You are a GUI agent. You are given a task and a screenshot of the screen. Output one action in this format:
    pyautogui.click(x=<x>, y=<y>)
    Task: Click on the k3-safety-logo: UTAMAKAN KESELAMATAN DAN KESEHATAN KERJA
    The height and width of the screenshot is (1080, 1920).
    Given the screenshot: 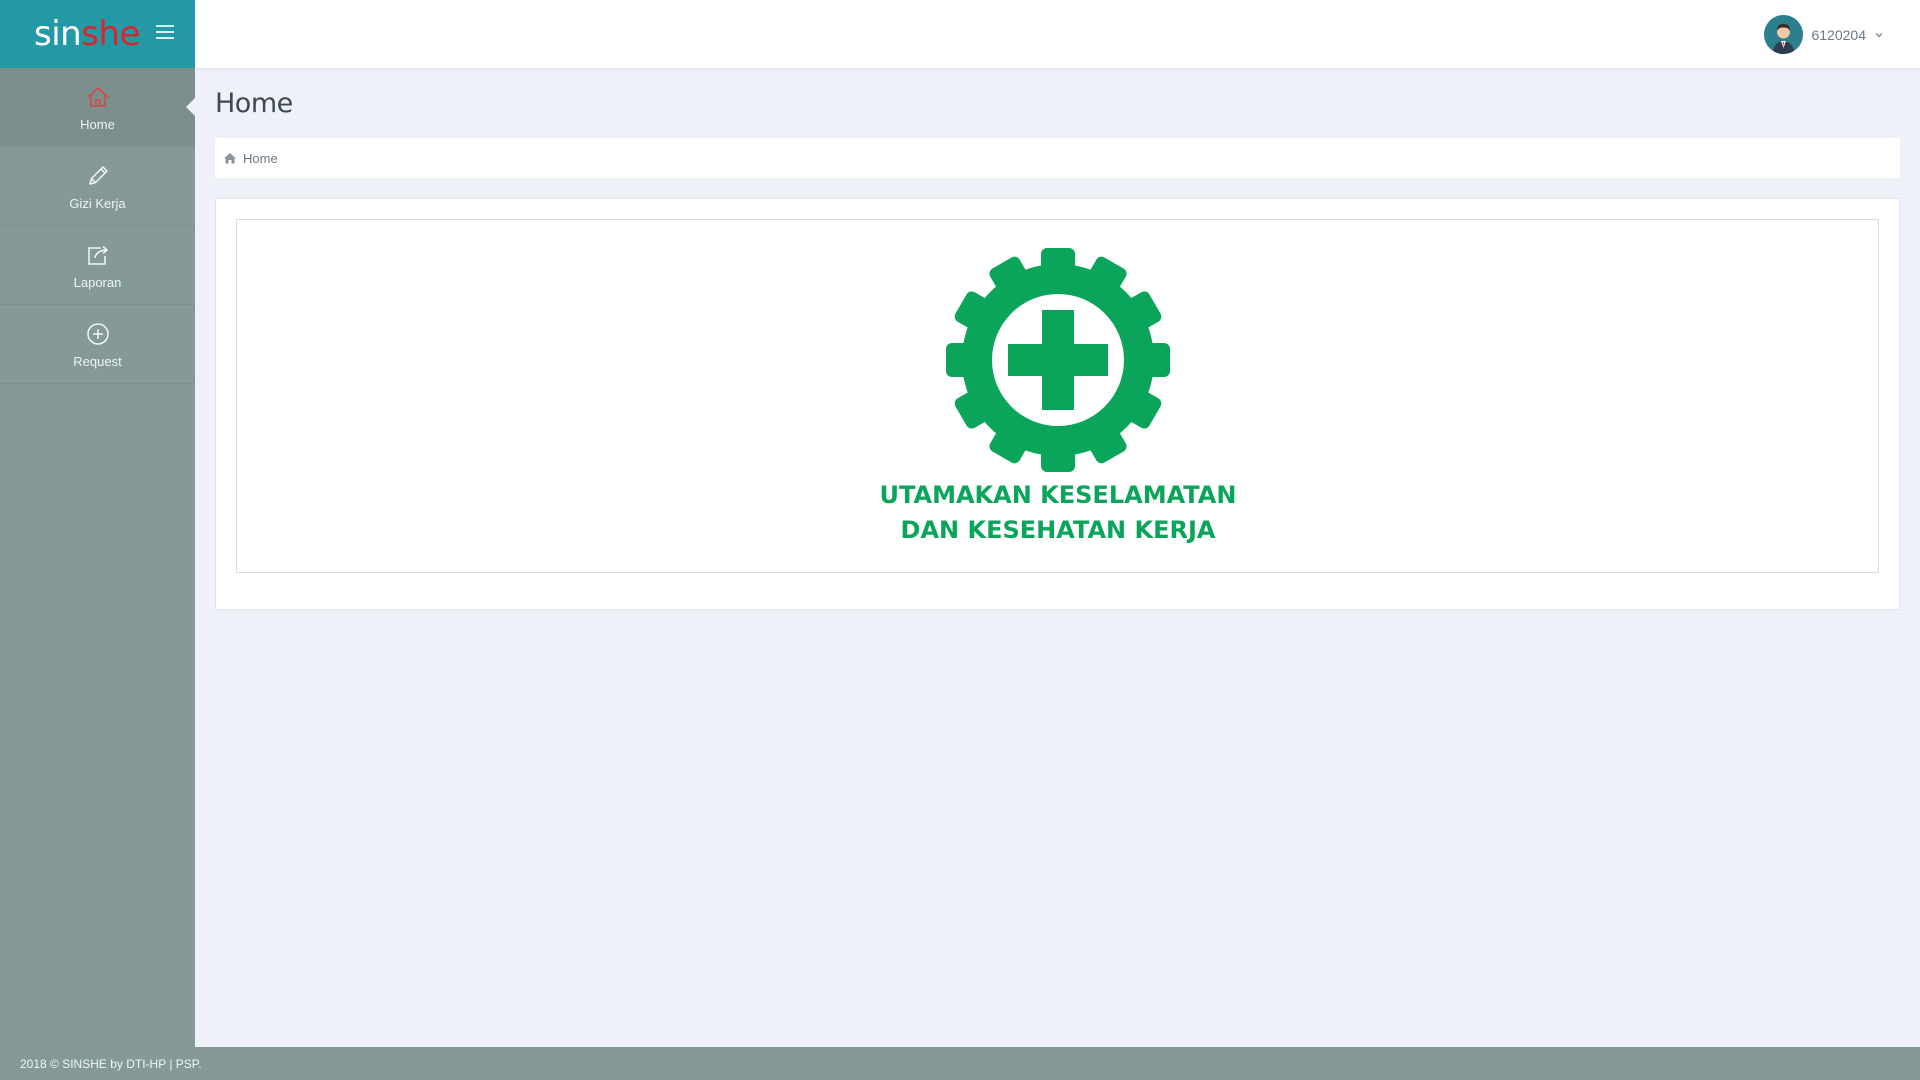 What is the action you would take?
    pyautogui.click(x=1057, y=396)
    